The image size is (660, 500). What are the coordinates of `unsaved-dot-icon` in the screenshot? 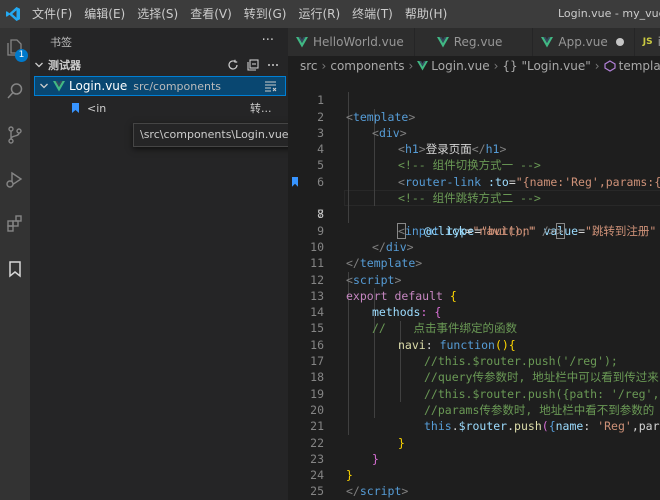 It's located at (619, 42).